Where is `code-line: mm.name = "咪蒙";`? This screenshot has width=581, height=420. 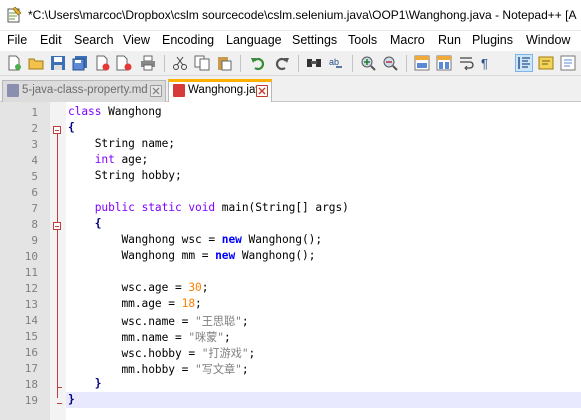 code-line: mm.name = "咪蒙"; is located at coordinates (149, 337).